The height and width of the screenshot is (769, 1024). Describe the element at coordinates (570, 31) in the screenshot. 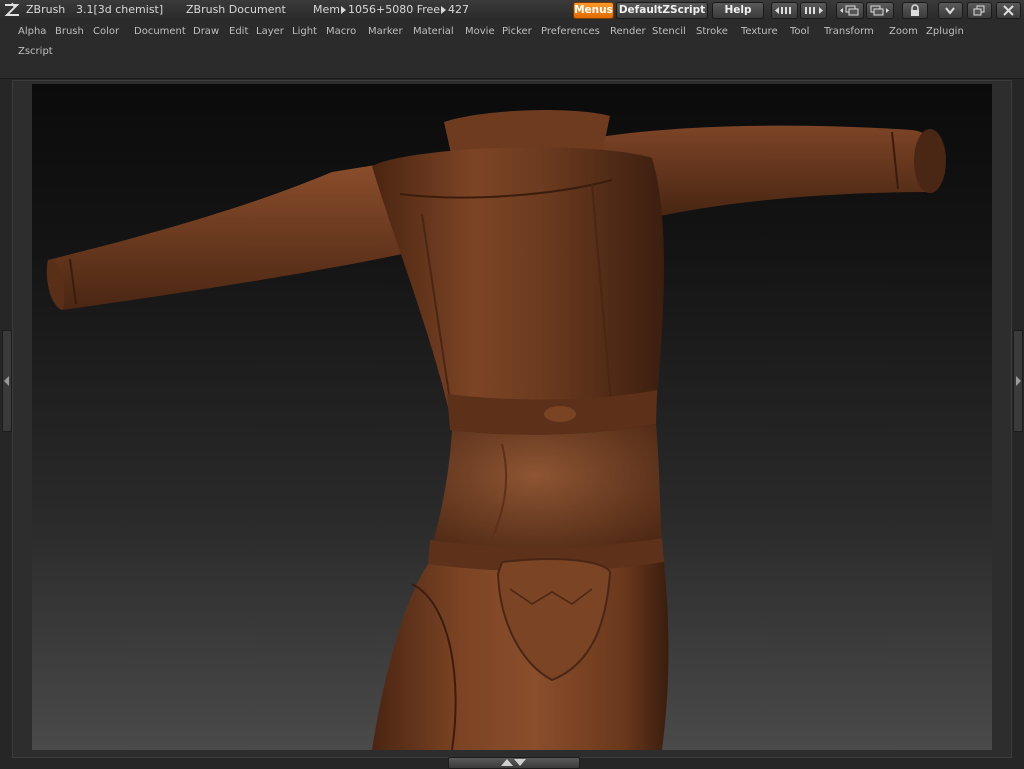

I see `menu-preferences: Preferences` at that location.